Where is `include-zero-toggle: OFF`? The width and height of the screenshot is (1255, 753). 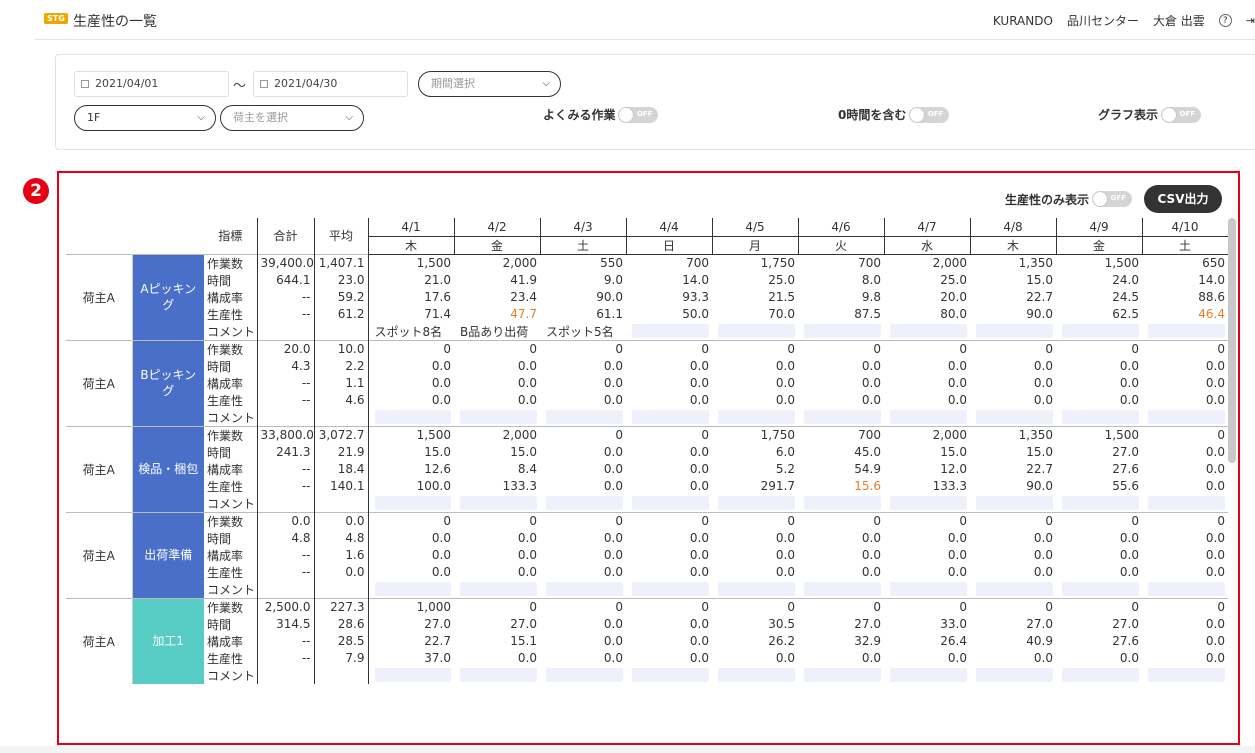 include-zero-toggle: OFF is located at coordinates (929, 114).